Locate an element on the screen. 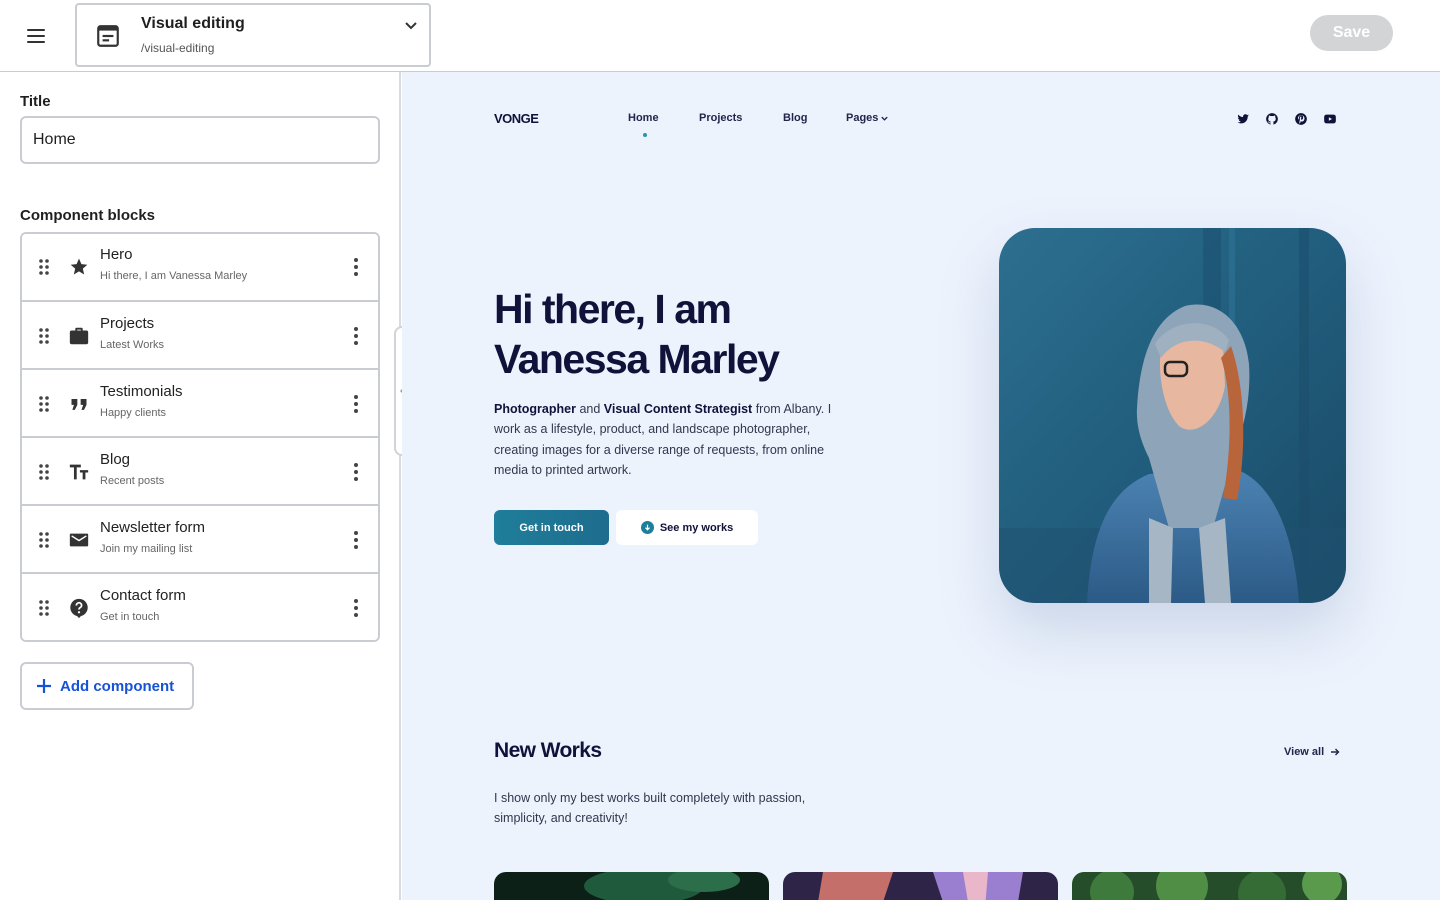  pinterest-icon is located at coordinates (1301, 119).